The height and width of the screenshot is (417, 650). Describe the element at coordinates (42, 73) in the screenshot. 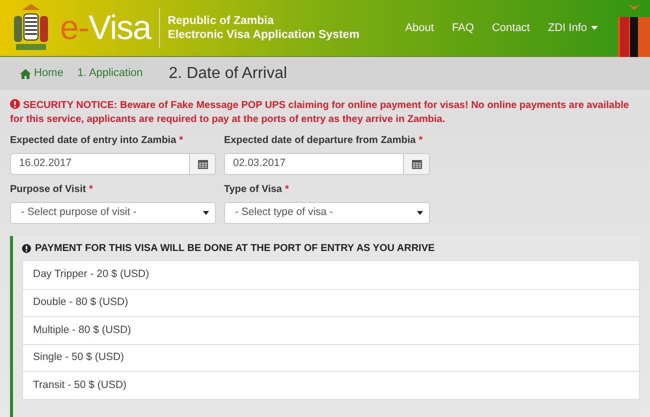

I see `home-link: Home` at that location.